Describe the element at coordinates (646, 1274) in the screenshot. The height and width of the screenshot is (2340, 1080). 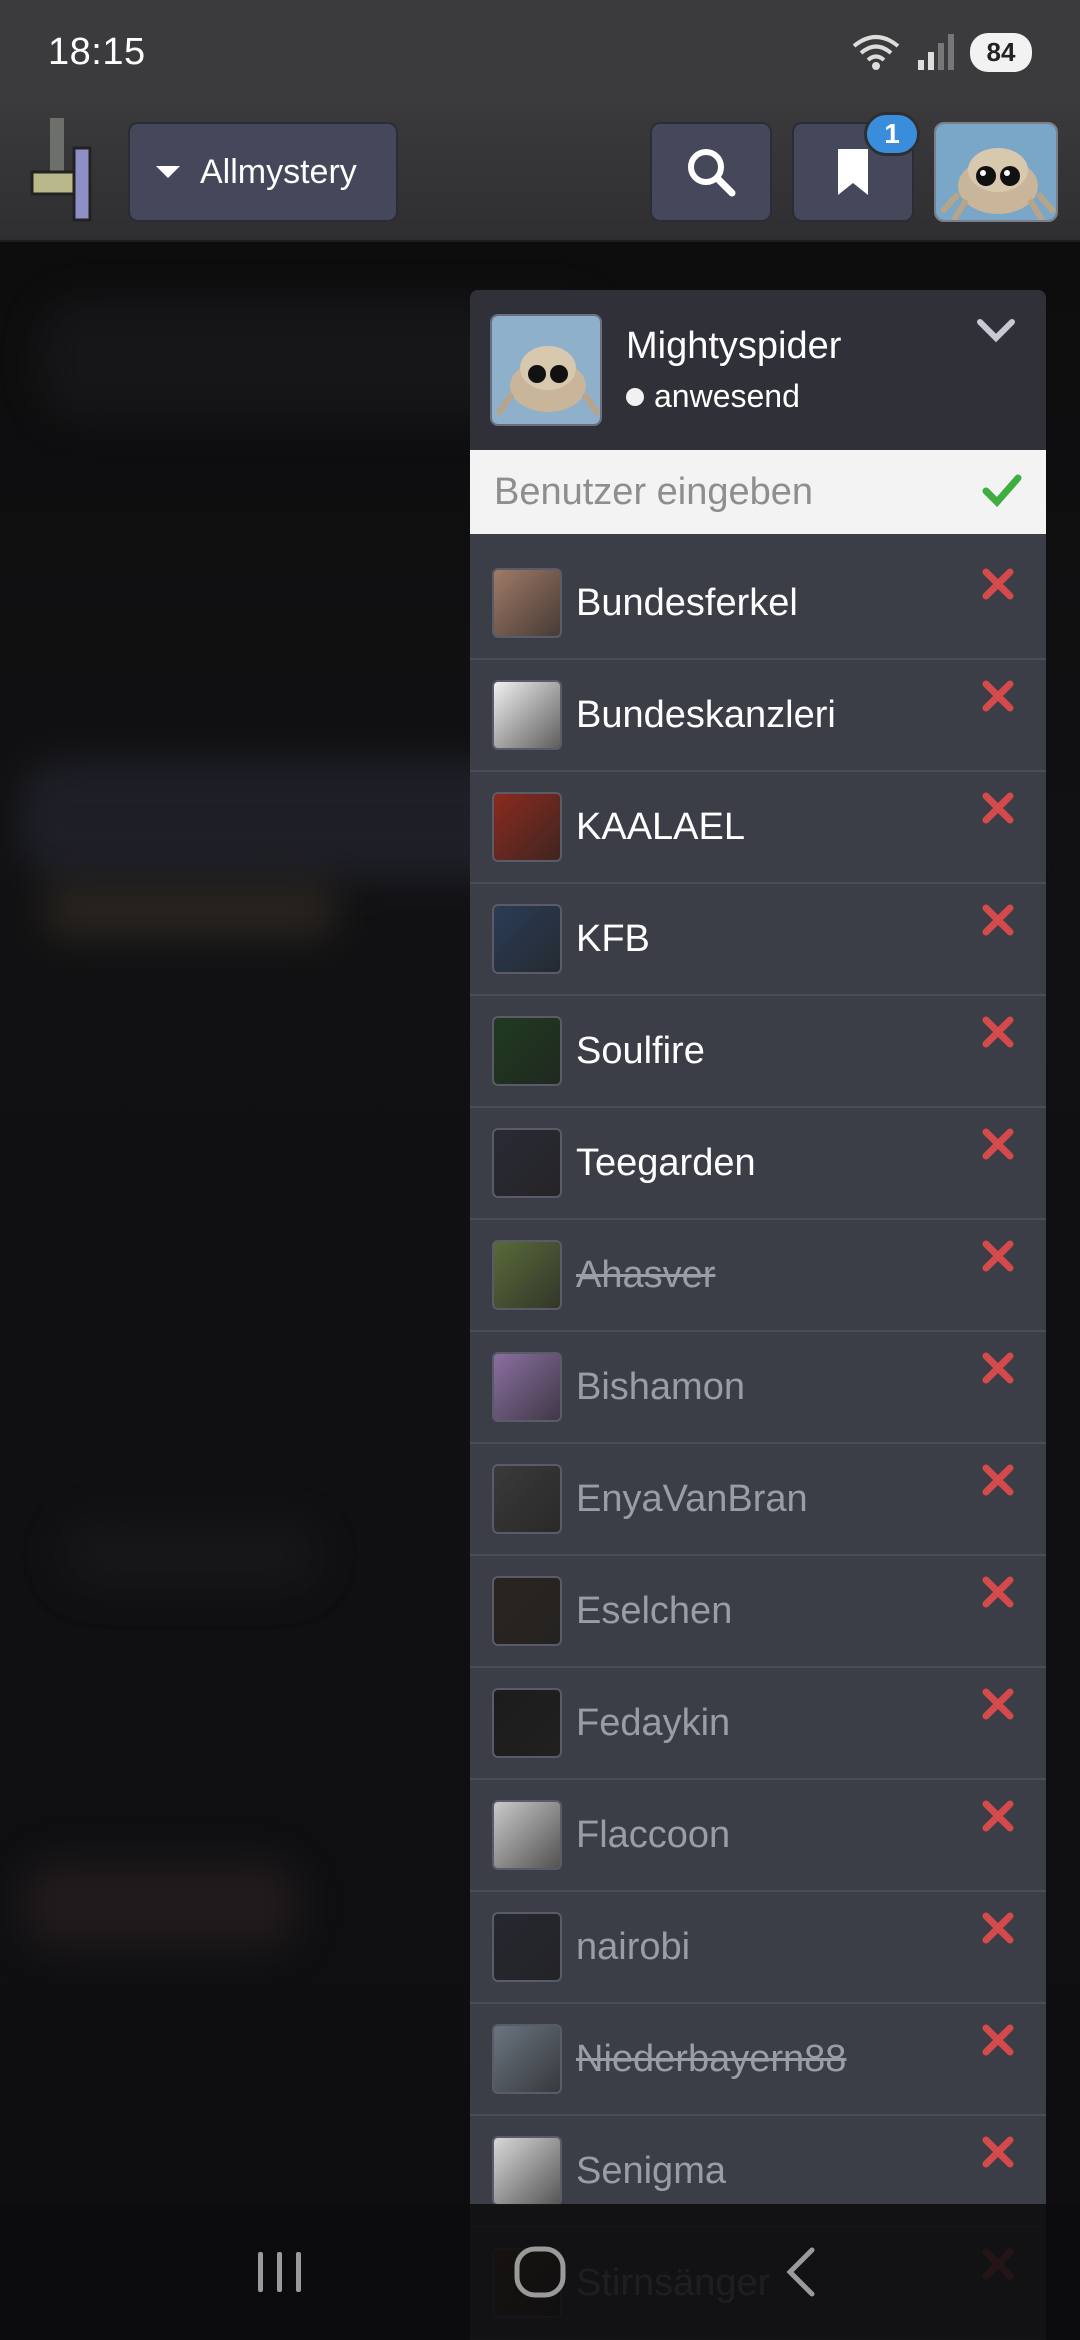
I see `user-name: Ahasver` at that location.